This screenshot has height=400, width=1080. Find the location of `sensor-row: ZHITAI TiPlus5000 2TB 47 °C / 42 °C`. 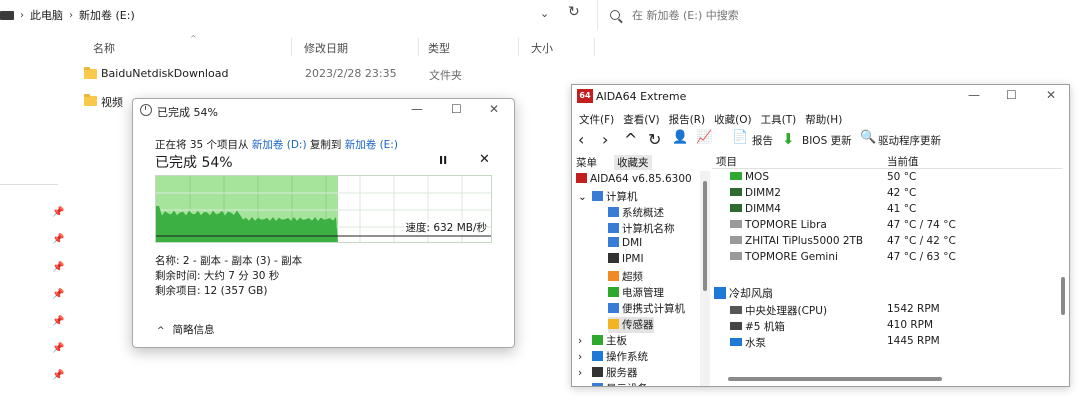

sensor-row: ZHITAI TiPlus5000 2TB 47 °C / 42 °C is located at coordinates (884, 243).